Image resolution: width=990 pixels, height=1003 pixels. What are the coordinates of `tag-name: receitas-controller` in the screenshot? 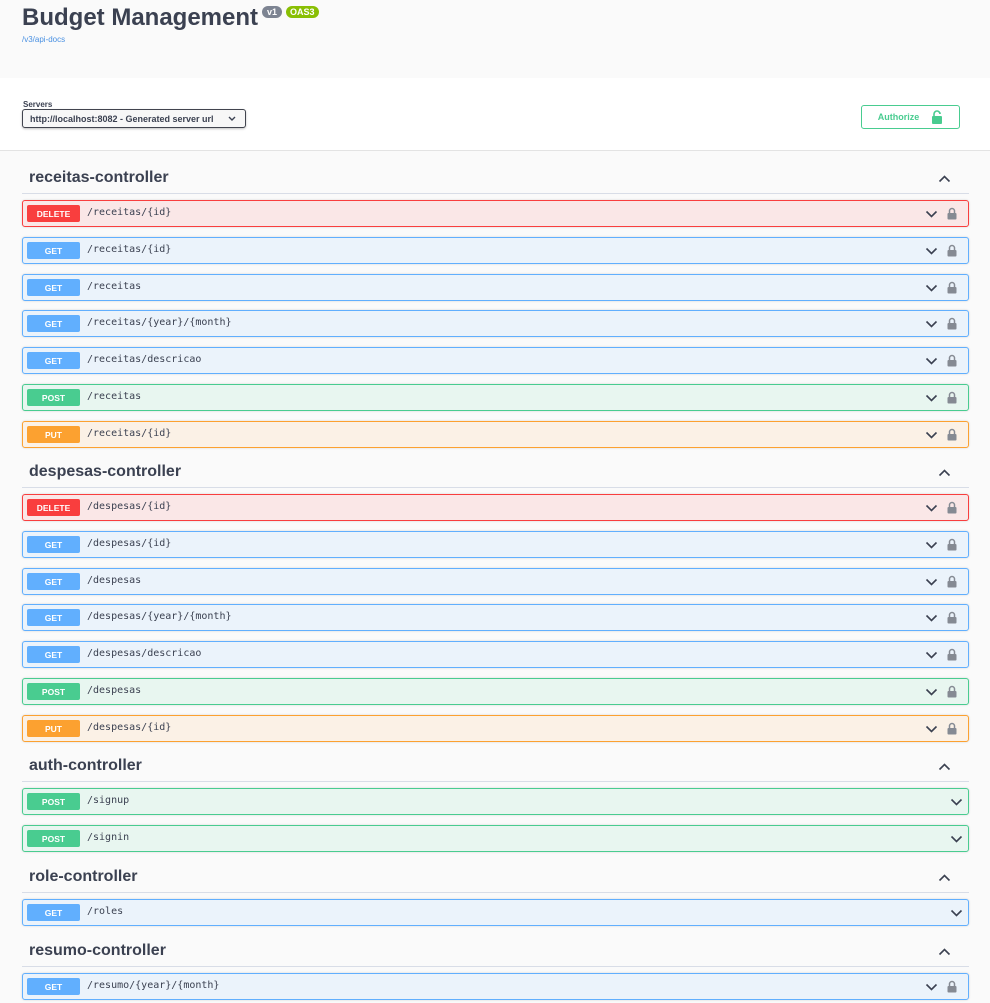 It's located at (99, 177).